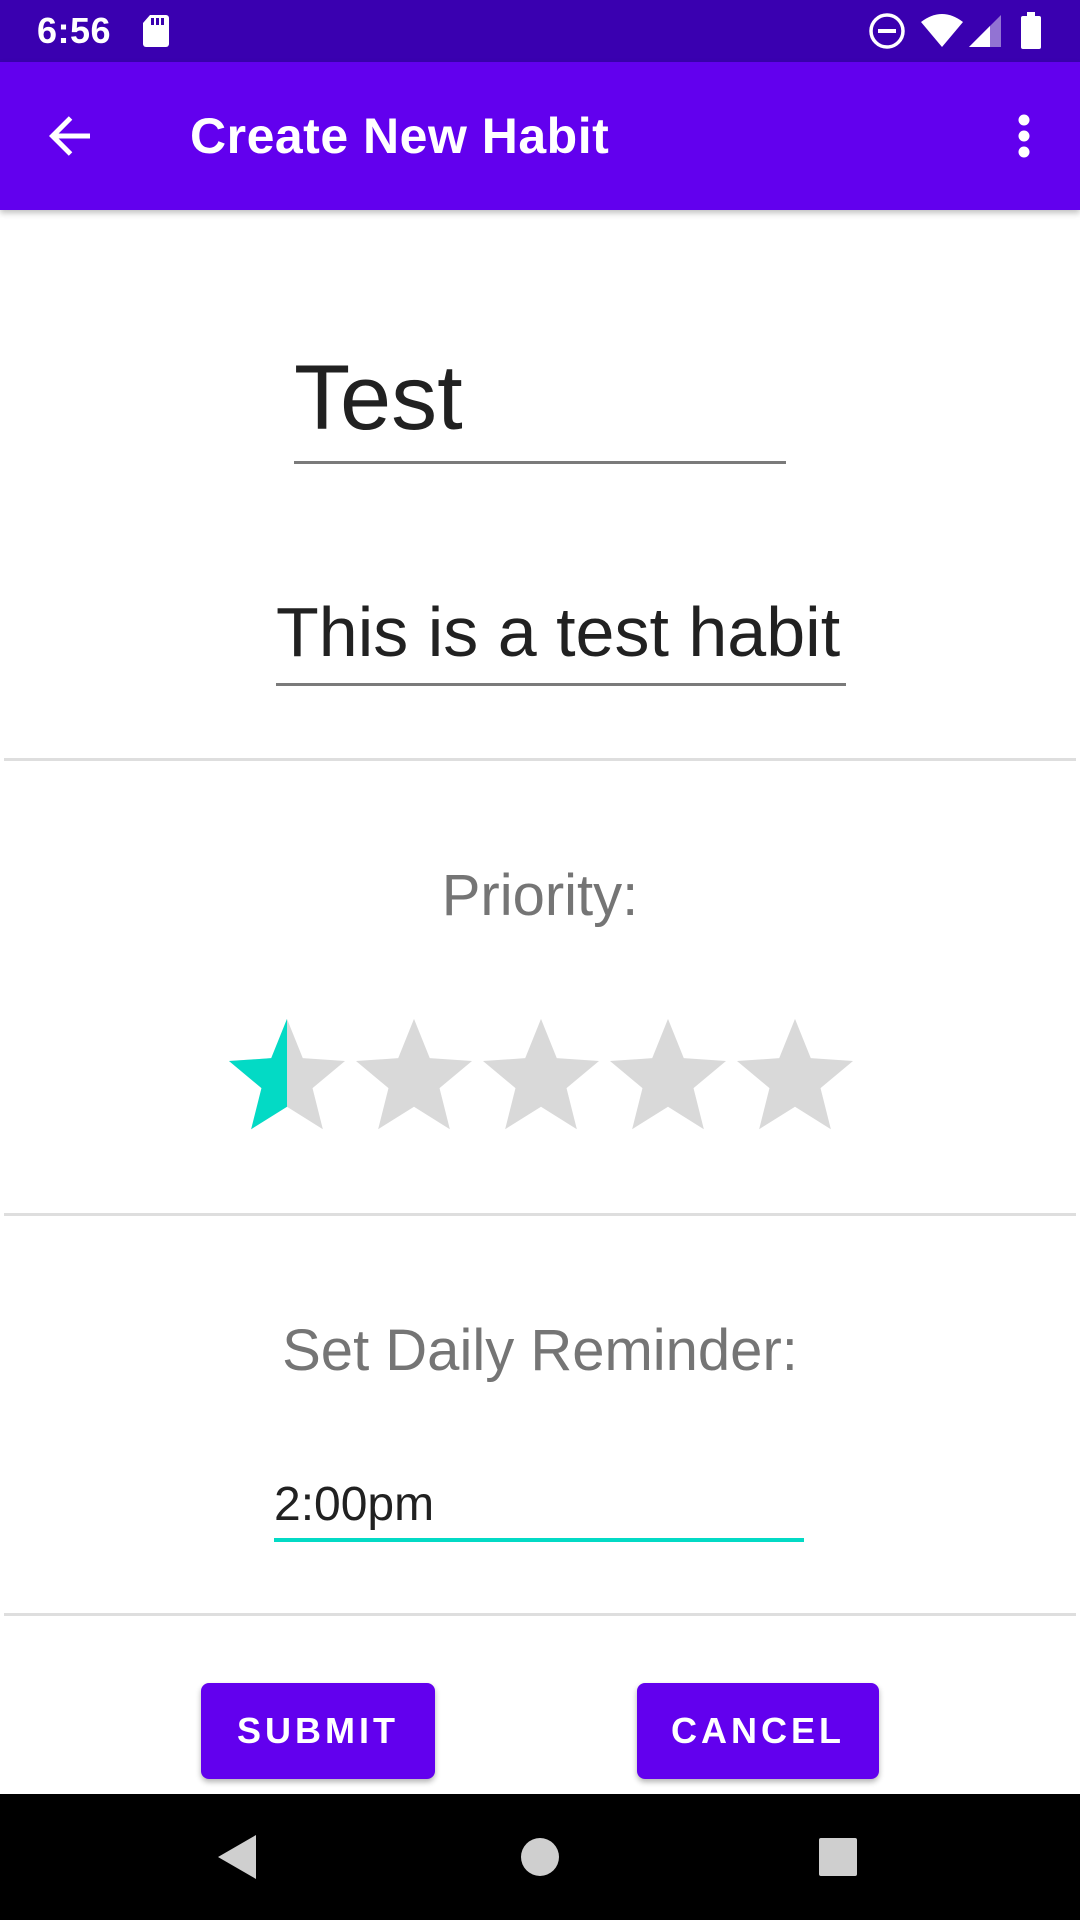 This screenshot has width=1080, height=1920. Describe the element at coordinates (540, 1350) in the screenshot. I see `reminder-label: Set Daily Reminder:` at that location.